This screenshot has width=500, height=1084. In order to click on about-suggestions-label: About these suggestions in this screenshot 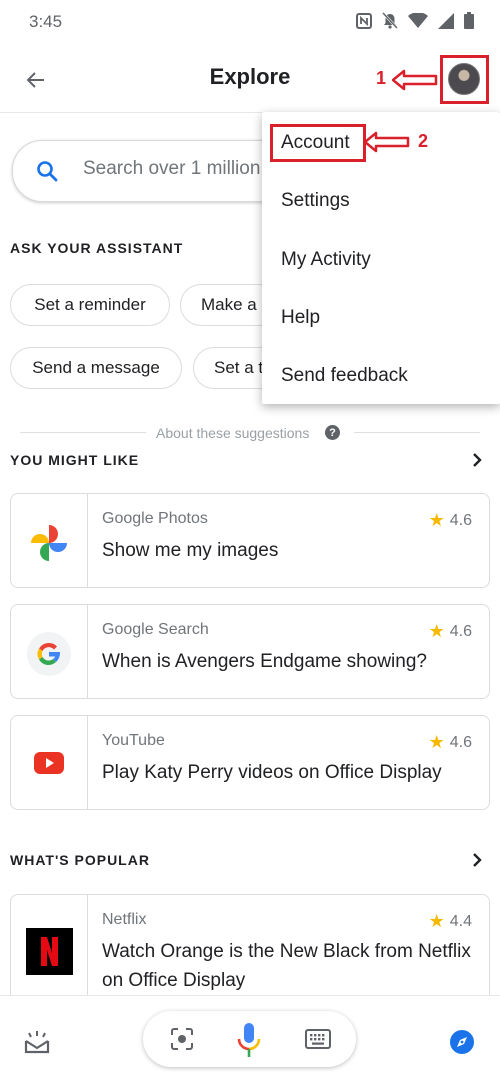, I will do `click(232, 433)`.